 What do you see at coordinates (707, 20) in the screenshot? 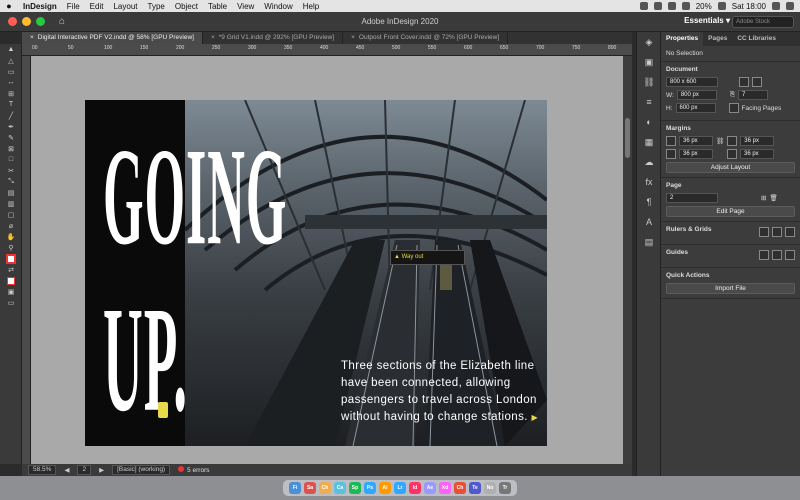
I see `workspace-switcher: Essentials ▾` at bounding box center [707, 20].